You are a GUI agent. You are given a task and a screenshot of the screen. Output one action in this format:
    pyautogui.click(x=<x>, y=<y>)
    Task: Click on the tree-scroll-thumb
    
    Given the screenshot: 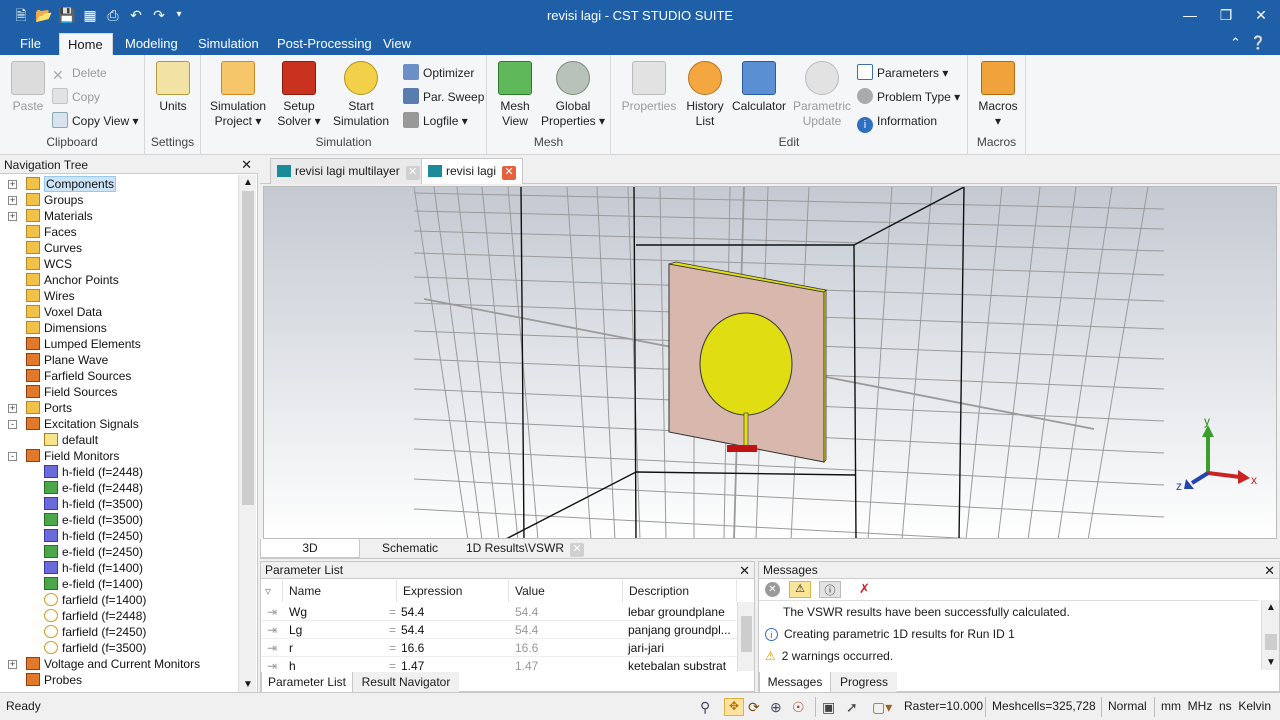 What is the action you would take?
    pyautogui.click(x=248, y=348)
    